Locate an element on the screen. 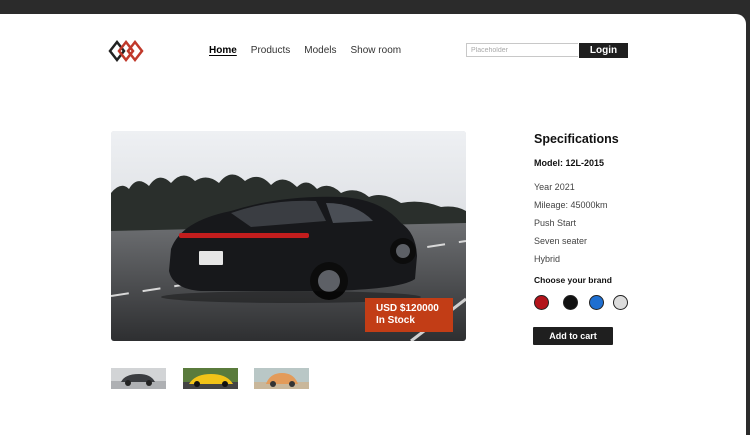 The image size is (750, 435). thumbnail-grey-car is located at coordinates (138, 378).